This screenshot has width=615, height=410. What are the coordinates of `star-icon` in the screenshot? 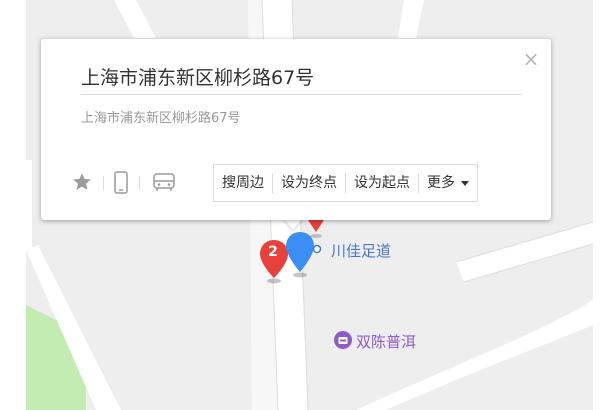 It's located at (82, 182).